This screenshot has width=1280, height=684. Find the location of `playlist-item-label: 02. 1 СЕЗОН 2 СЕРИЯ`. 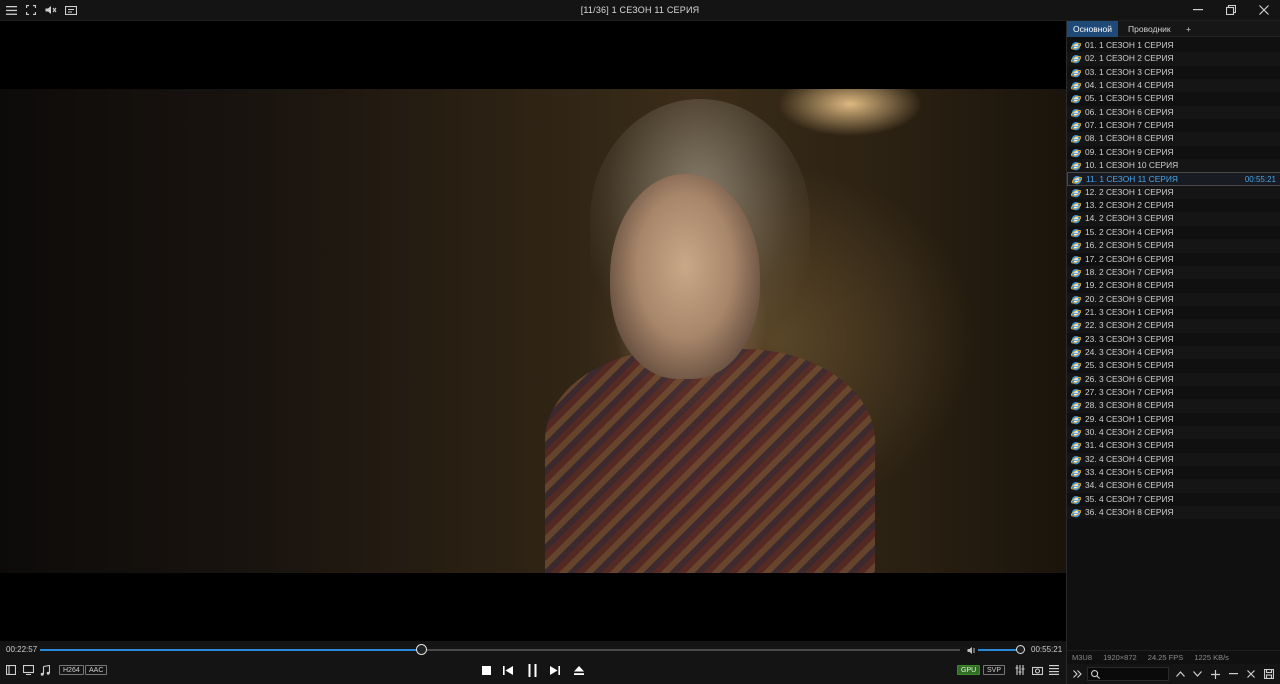

playlist-item-label: 02. 1 СЕЗОН 2 СЕРИЯ is located at coordinates (1129, 58).